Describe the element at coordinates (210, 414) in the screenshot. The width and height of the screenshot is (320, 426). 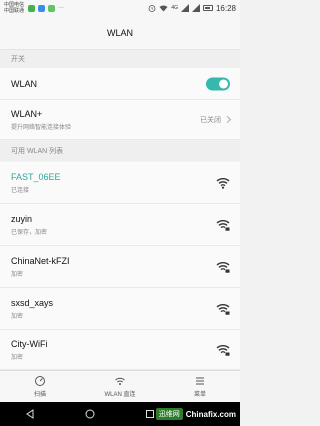
I see `watermark-site: Chinafix.com` at that location.